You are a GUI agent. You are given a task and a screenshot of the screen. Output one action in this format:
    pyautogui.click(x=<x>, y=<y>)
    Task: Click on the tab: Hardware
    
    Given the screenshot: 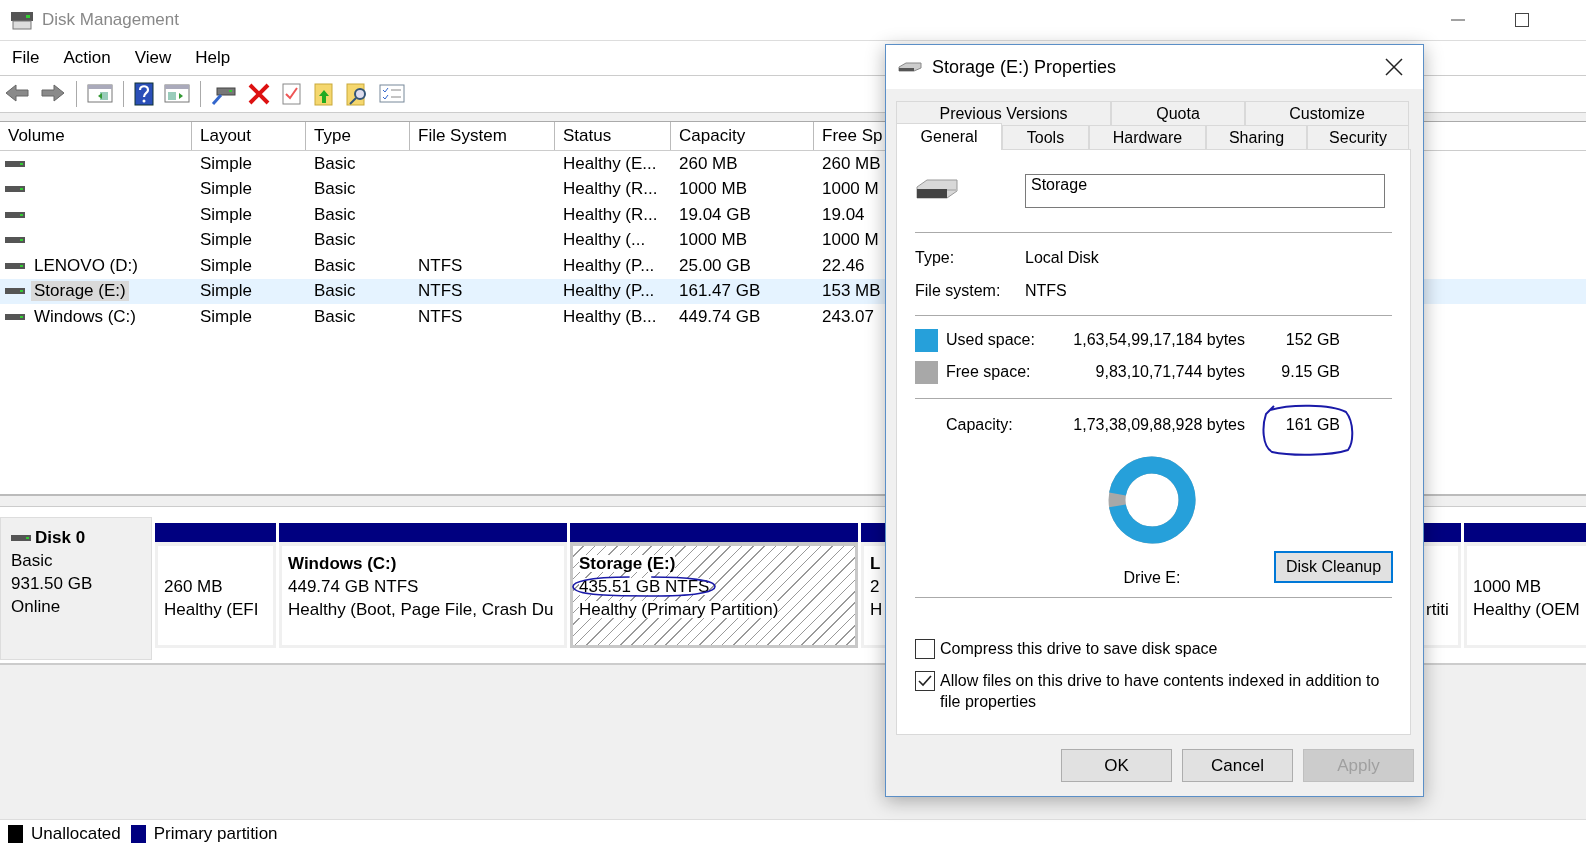 What is the action you would take?
    pyautogui.click(x=1147, y=137)
    